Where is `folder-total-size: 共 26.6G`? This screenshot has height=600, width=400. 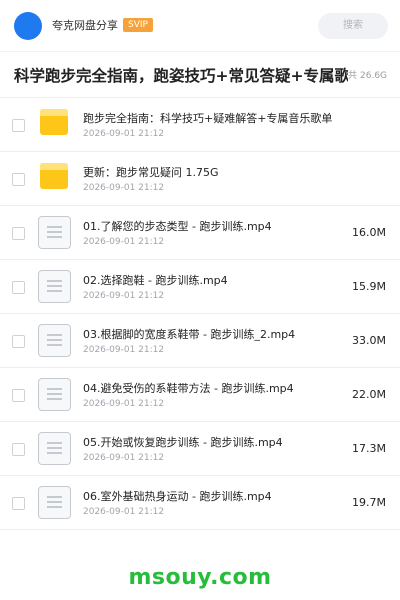 folder-total-size: 共 26.6G is located at coordinates (367, 76).